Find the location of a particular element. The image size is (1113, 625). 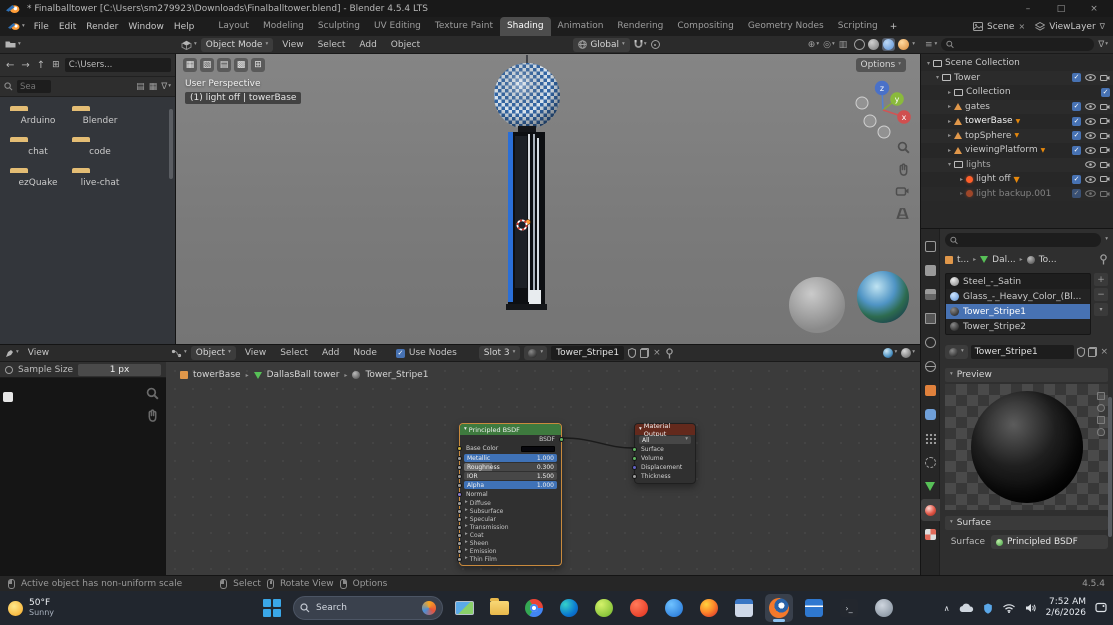

use-nodes-toggle: ✓ Use Nodes is located at coordinates (426, 353).